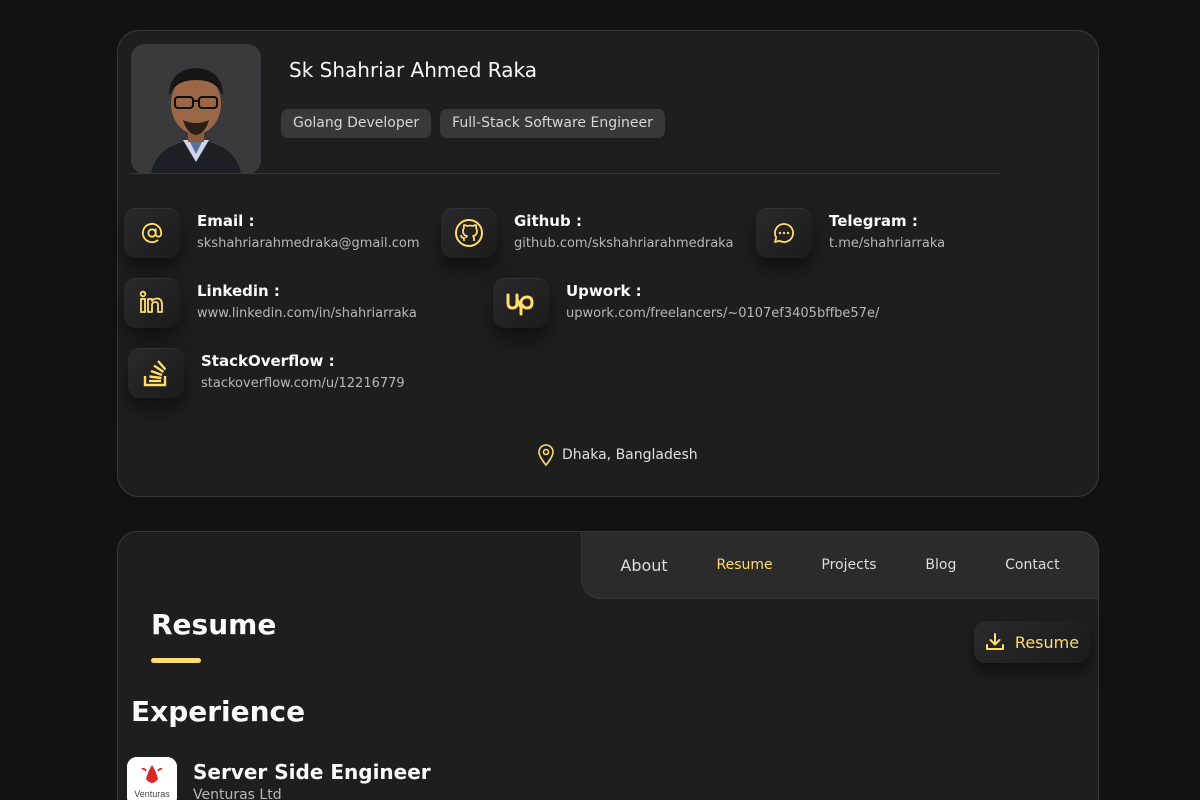 The width and height of the screenshot is (1200, 800). I want to click on linkedin-icon-box, so click(152, 303).